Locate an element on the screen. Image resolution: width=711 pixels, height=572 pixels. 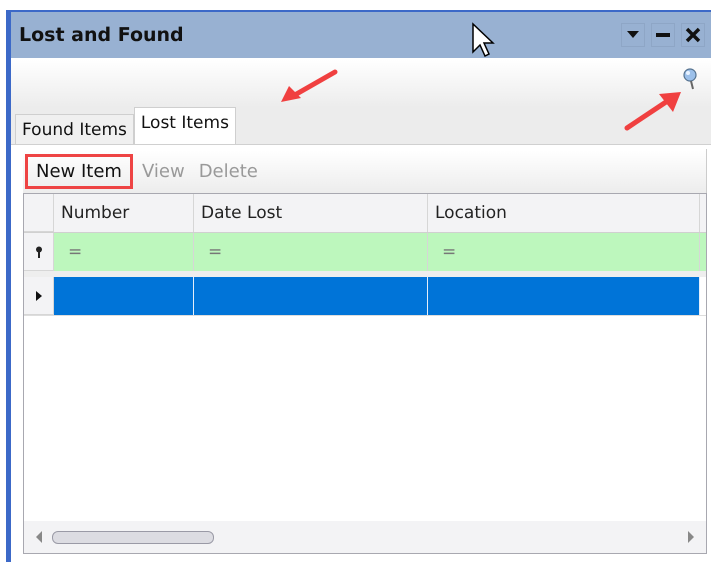
close-button is located at coordinates (693, 35).